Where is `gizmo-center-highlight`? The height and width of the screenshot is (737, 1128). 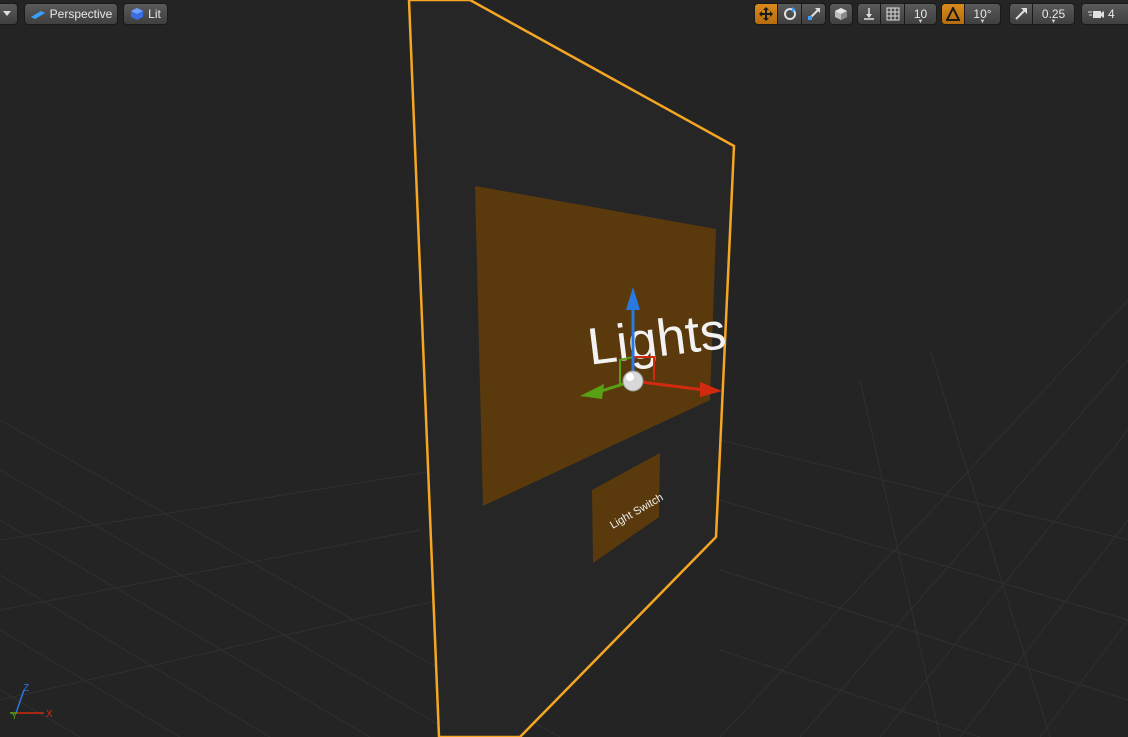
gizmo-center-highlight is located at coordinates (630, 377).